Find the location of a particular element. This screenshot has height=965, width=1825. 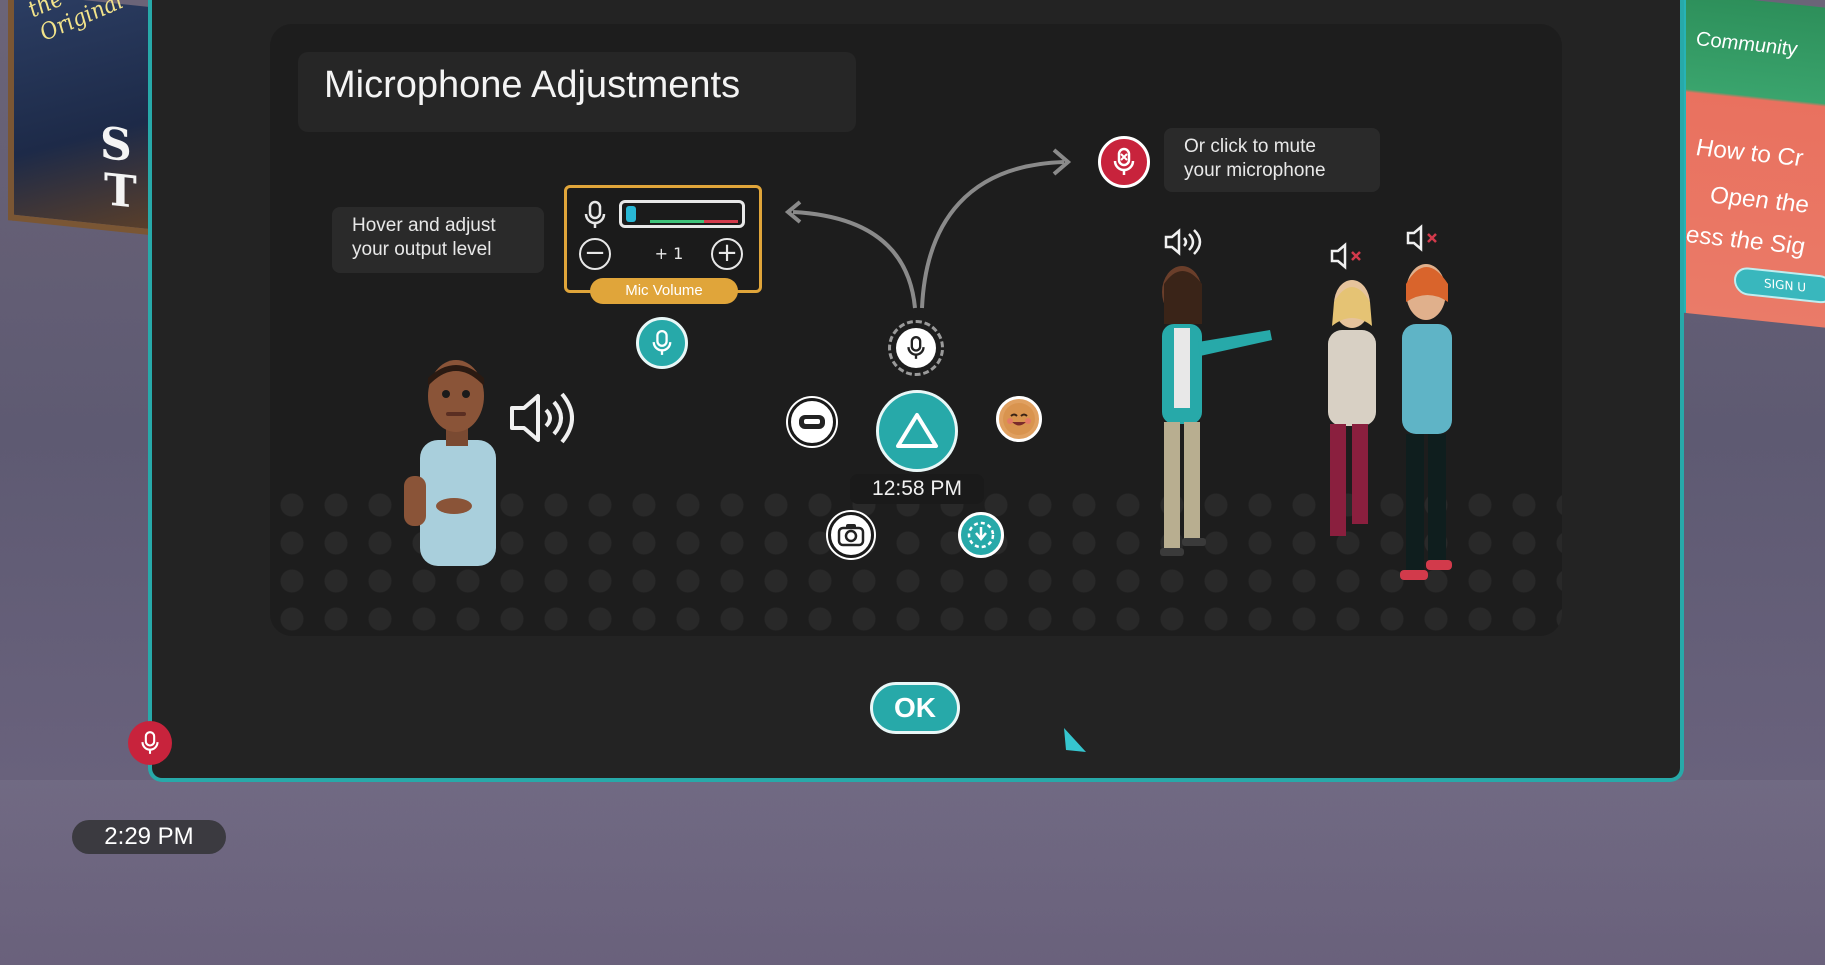

meter-red-zone is located at coordinates (721, 221).